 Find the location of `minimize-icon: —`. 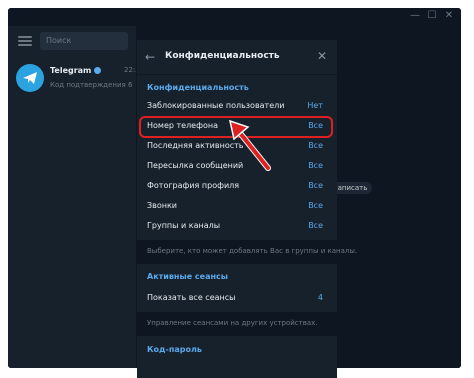

minimize-icon: — is located at coordinates (415, 16).